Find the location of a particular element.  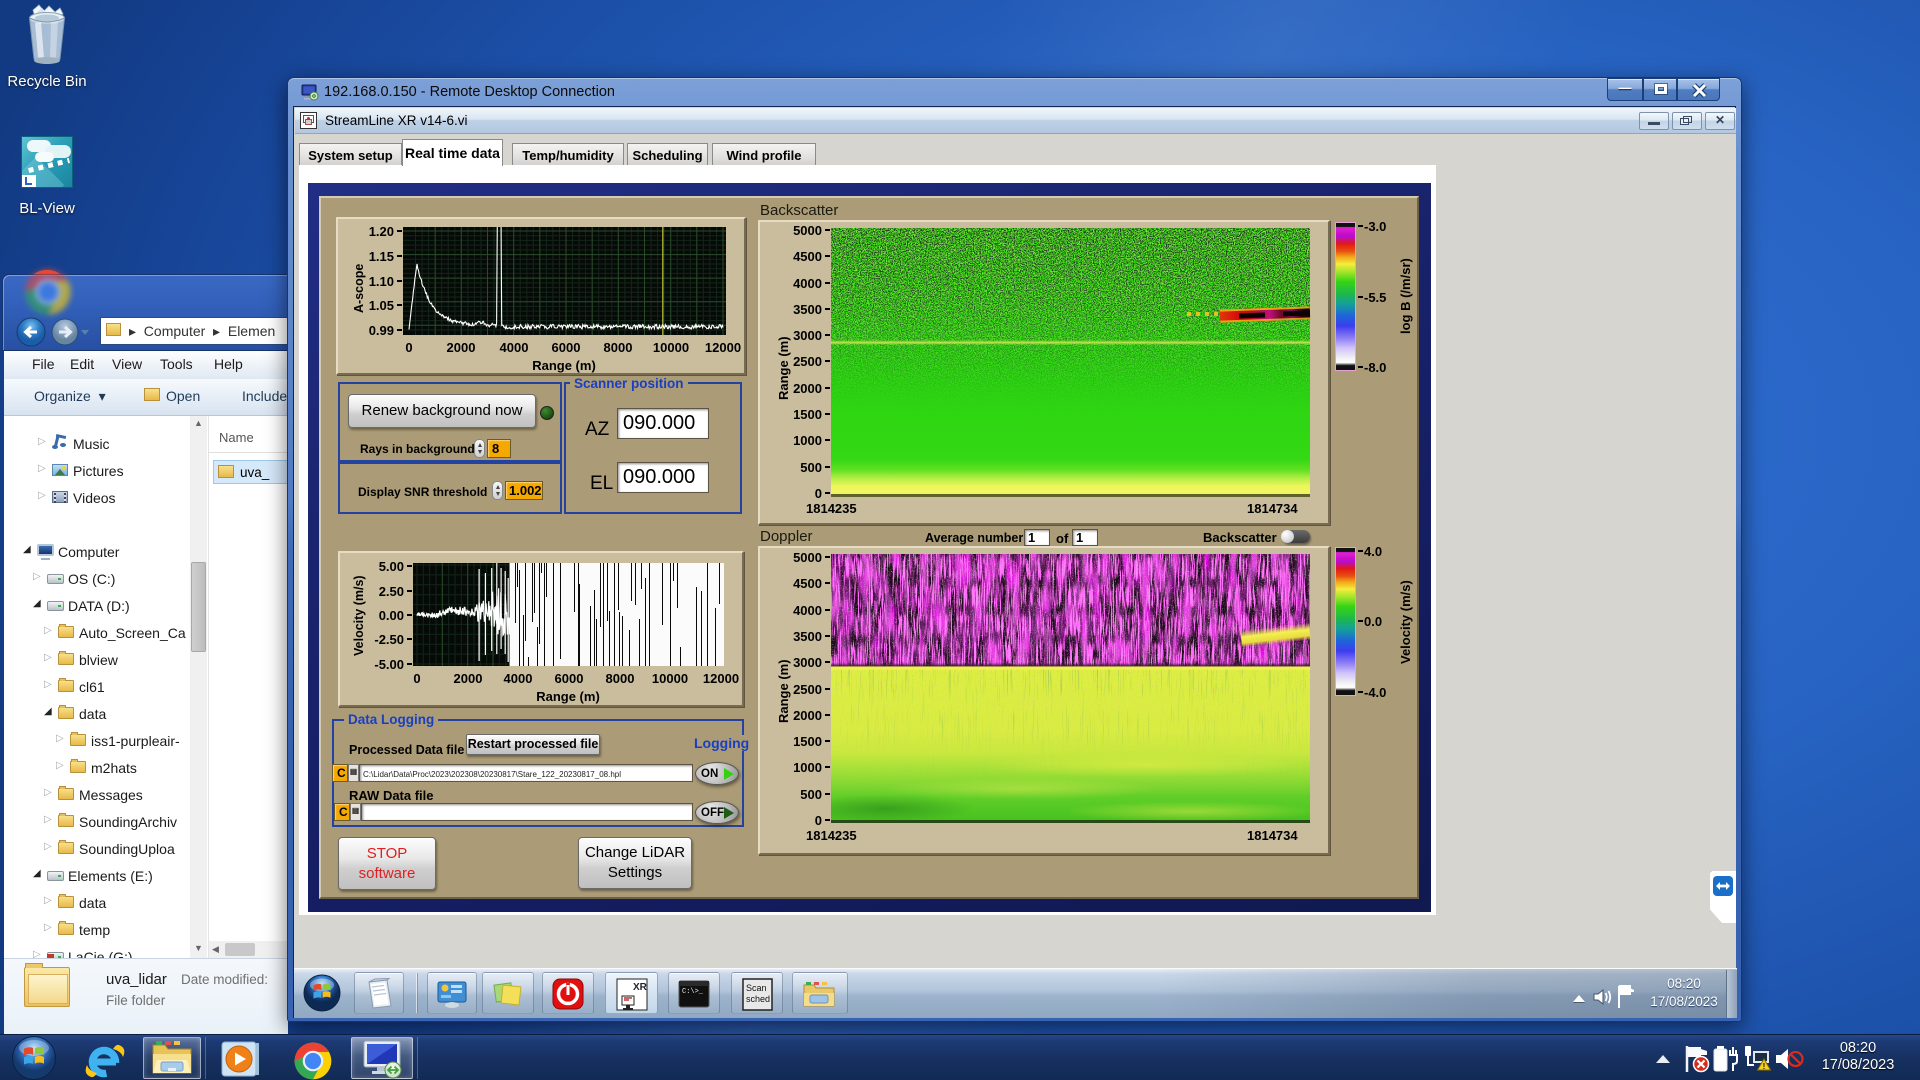

svg-text: XR is located at coordinates (640, 987).